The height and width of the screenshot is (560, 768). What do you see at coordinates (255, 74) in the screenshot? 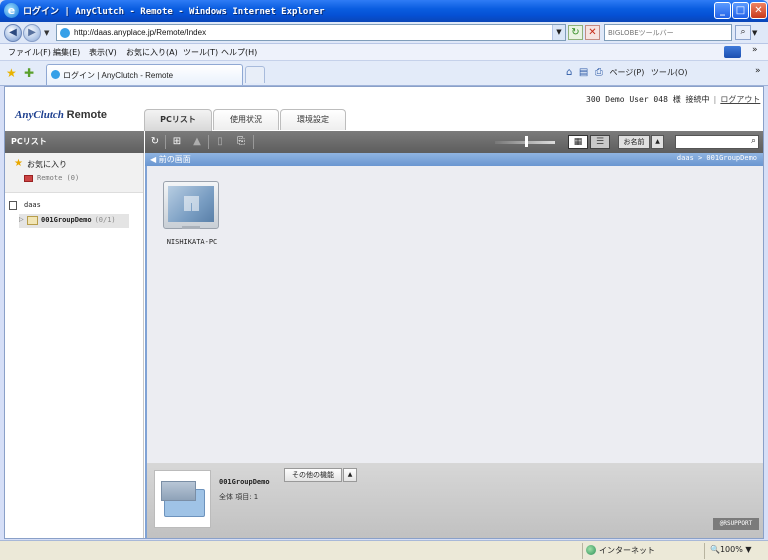
I see `new-tab-button` at bounding box center [255, 74].